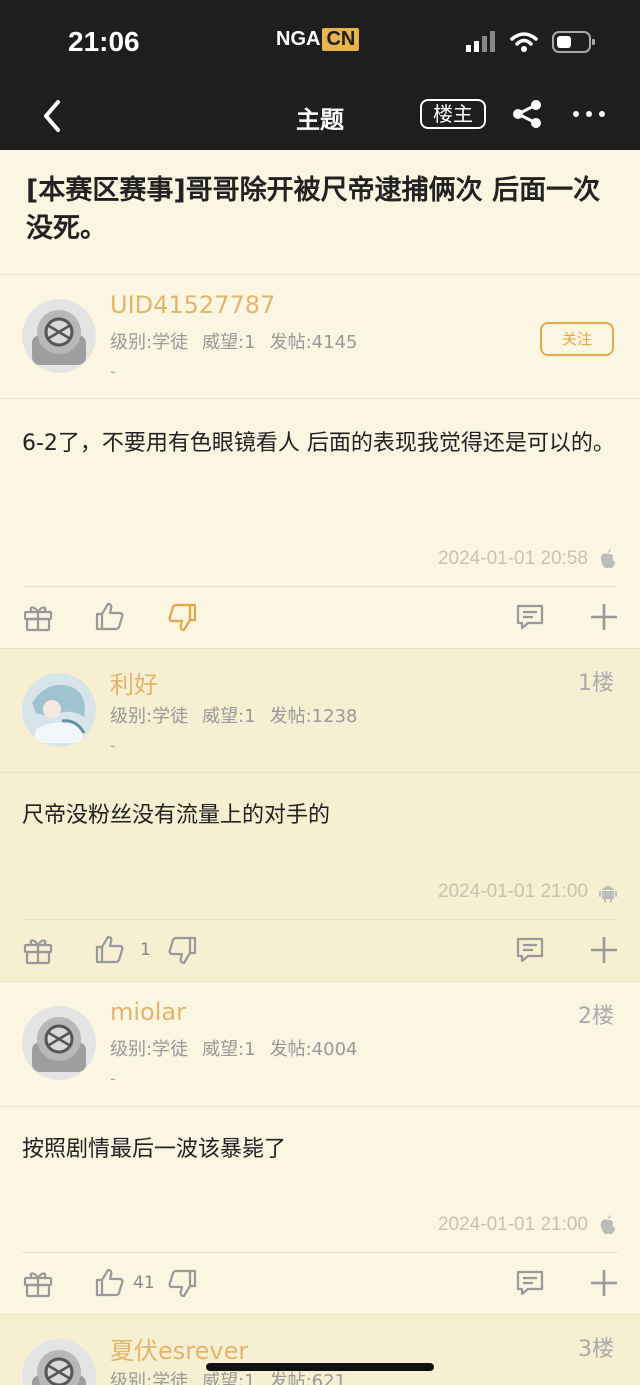 This screenshot has height=1385, width=640. I want to click on like-count: 41, so click(144, 1283).